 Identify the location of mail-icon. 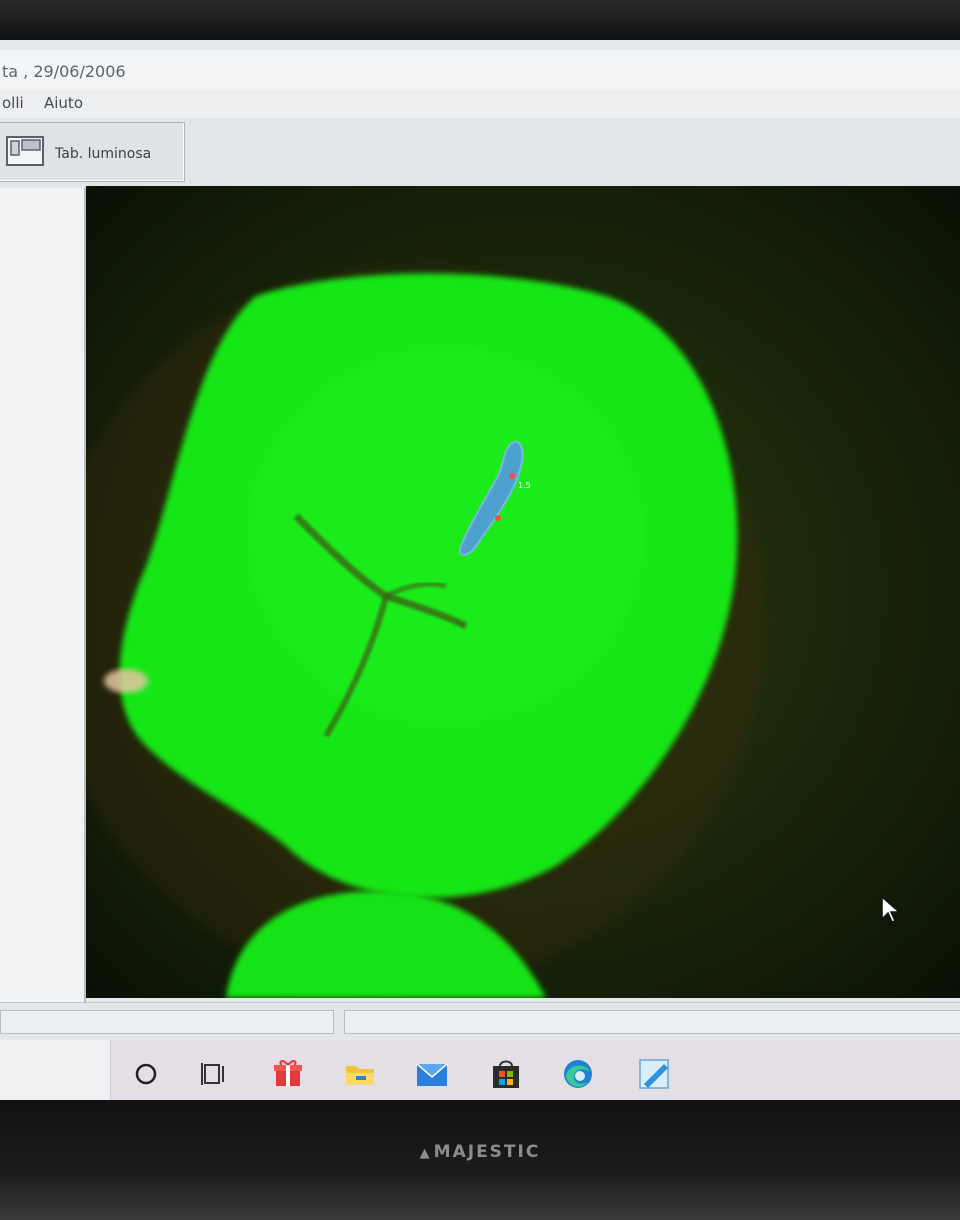
(432, 1074).